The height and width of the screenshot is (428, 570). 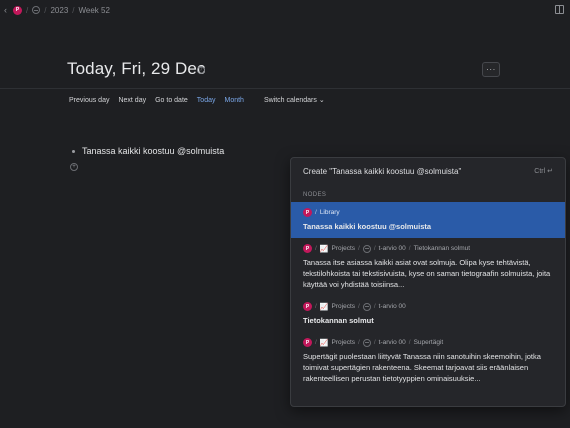 I want to click on back-chevron-icon: ‹, so click(x=5, y=10).